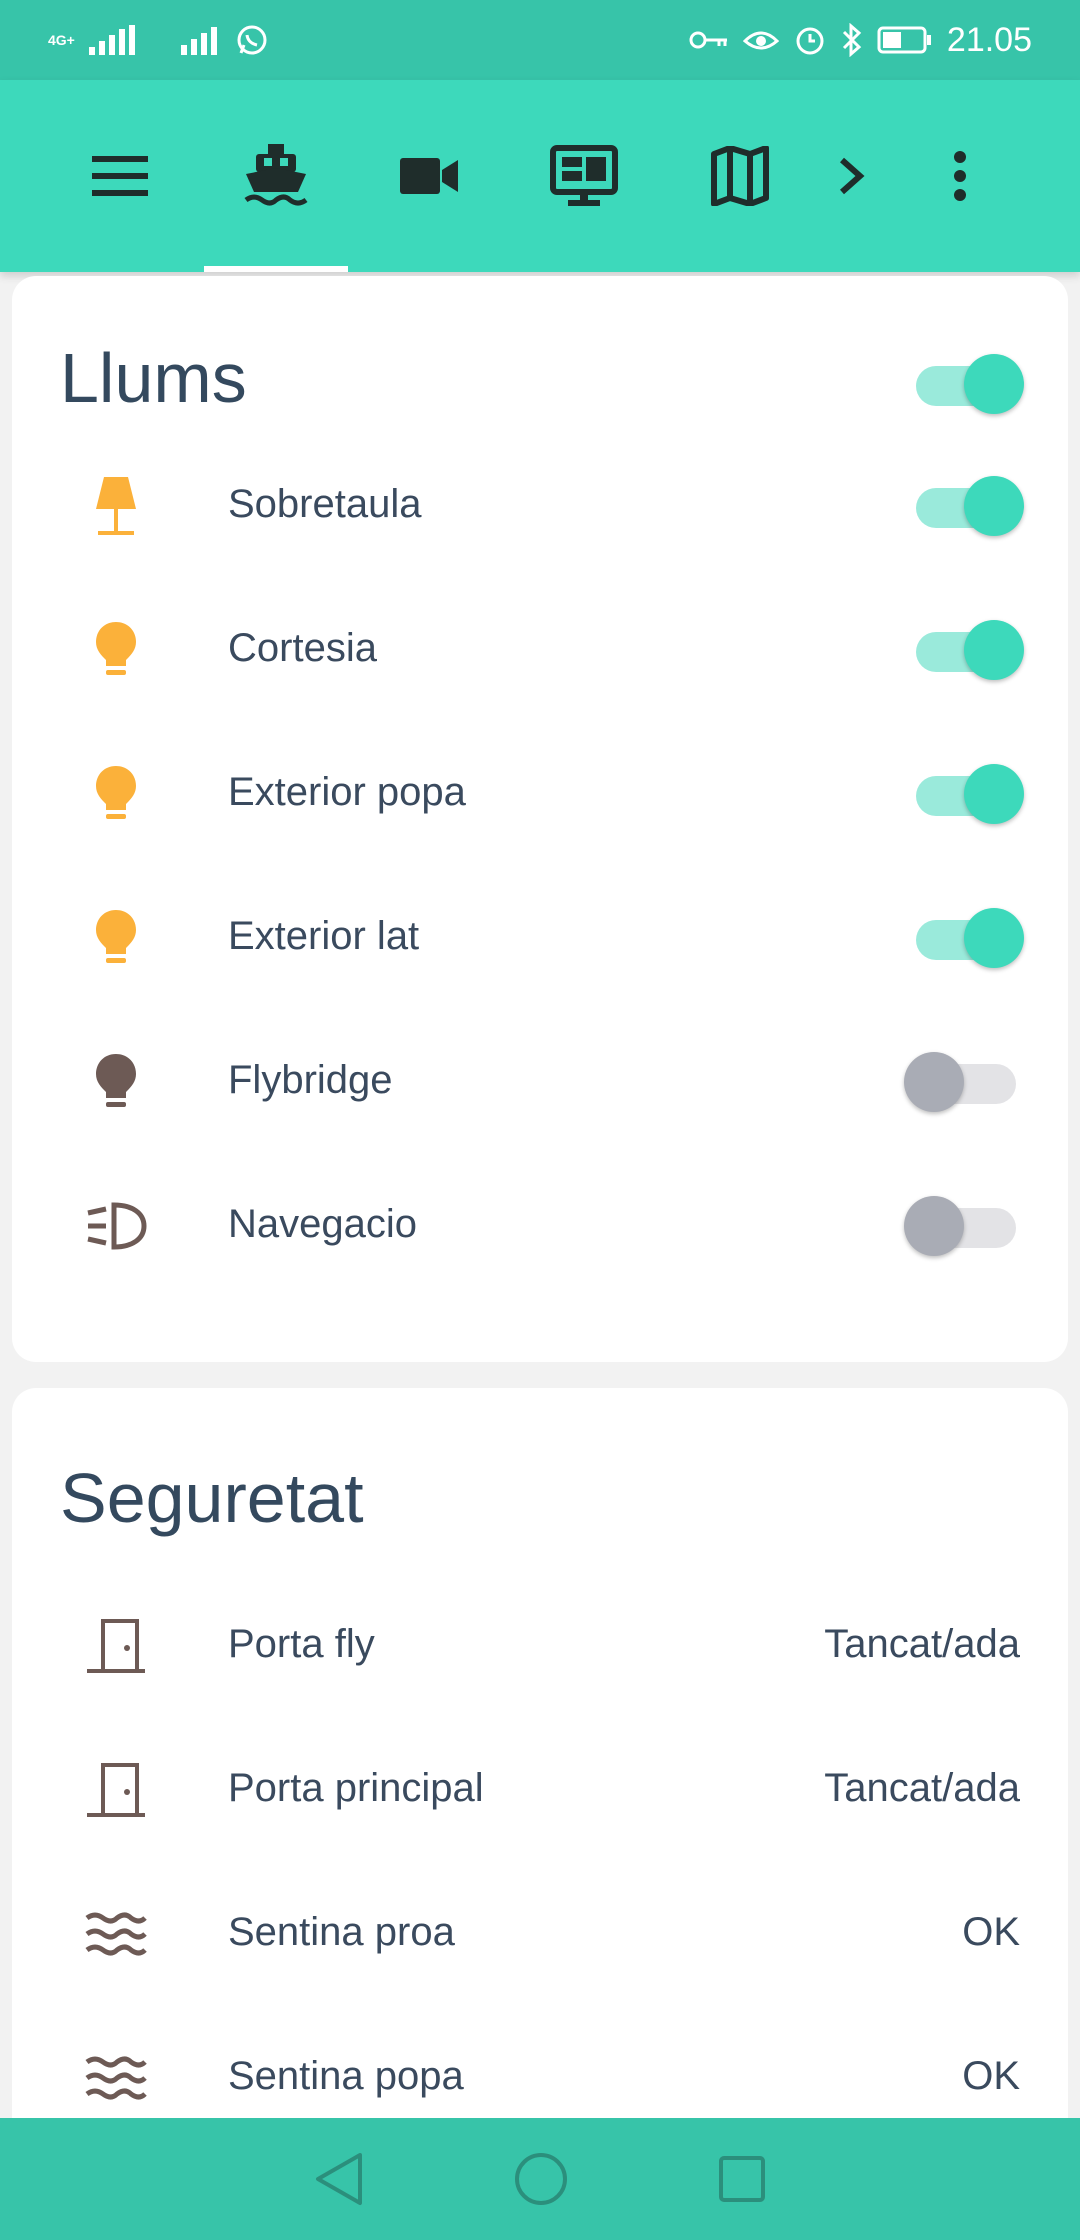 Image resolution: width=1080 pixels, height=2240 pixels. Describe the element at coordinates (61, 40) in the screenshot. I see `network-type-label: 4G+` at that location.